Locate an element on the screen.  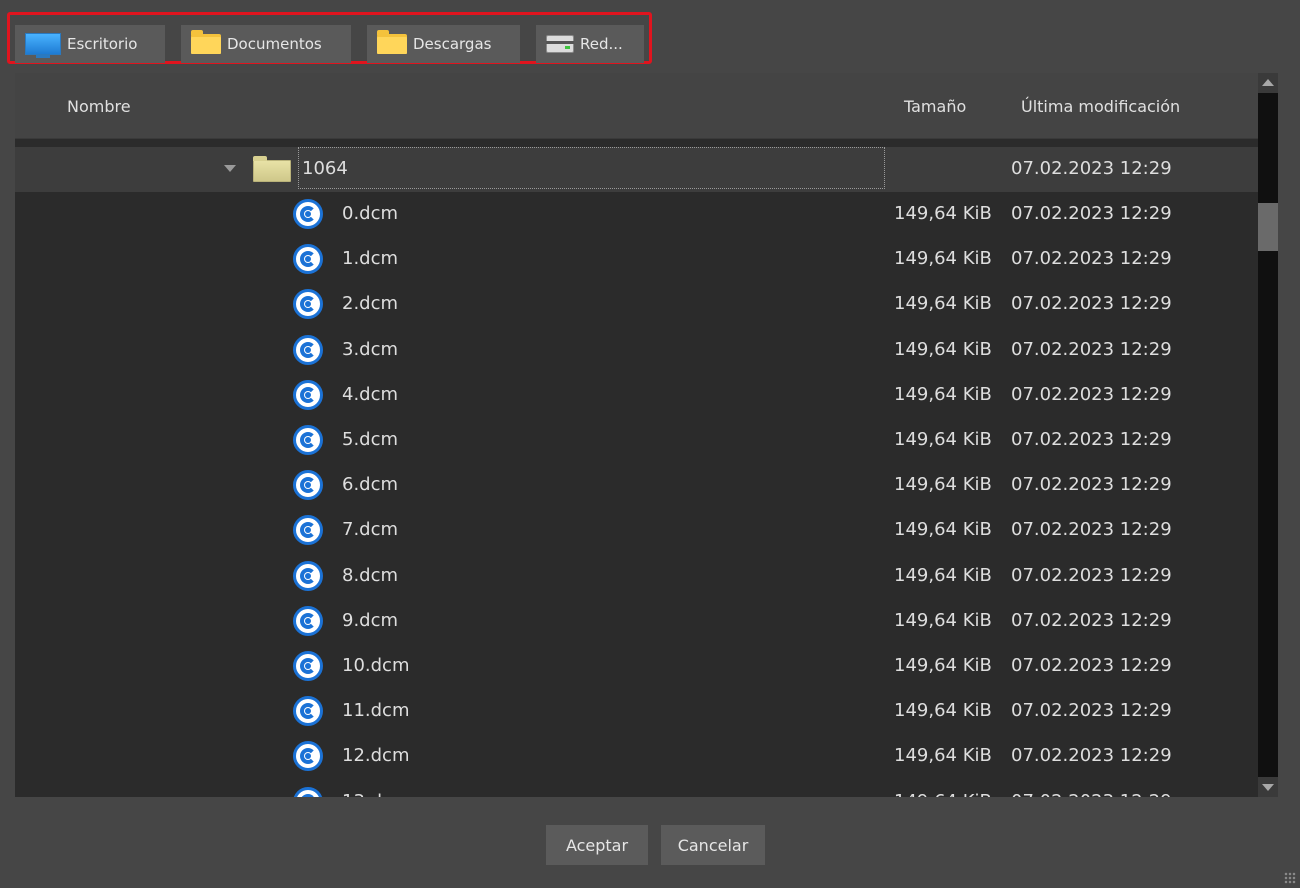
file-row: 0.dcm 149,64 KiB 07.02.2023 12:29 is located at coordinates (637, 214).